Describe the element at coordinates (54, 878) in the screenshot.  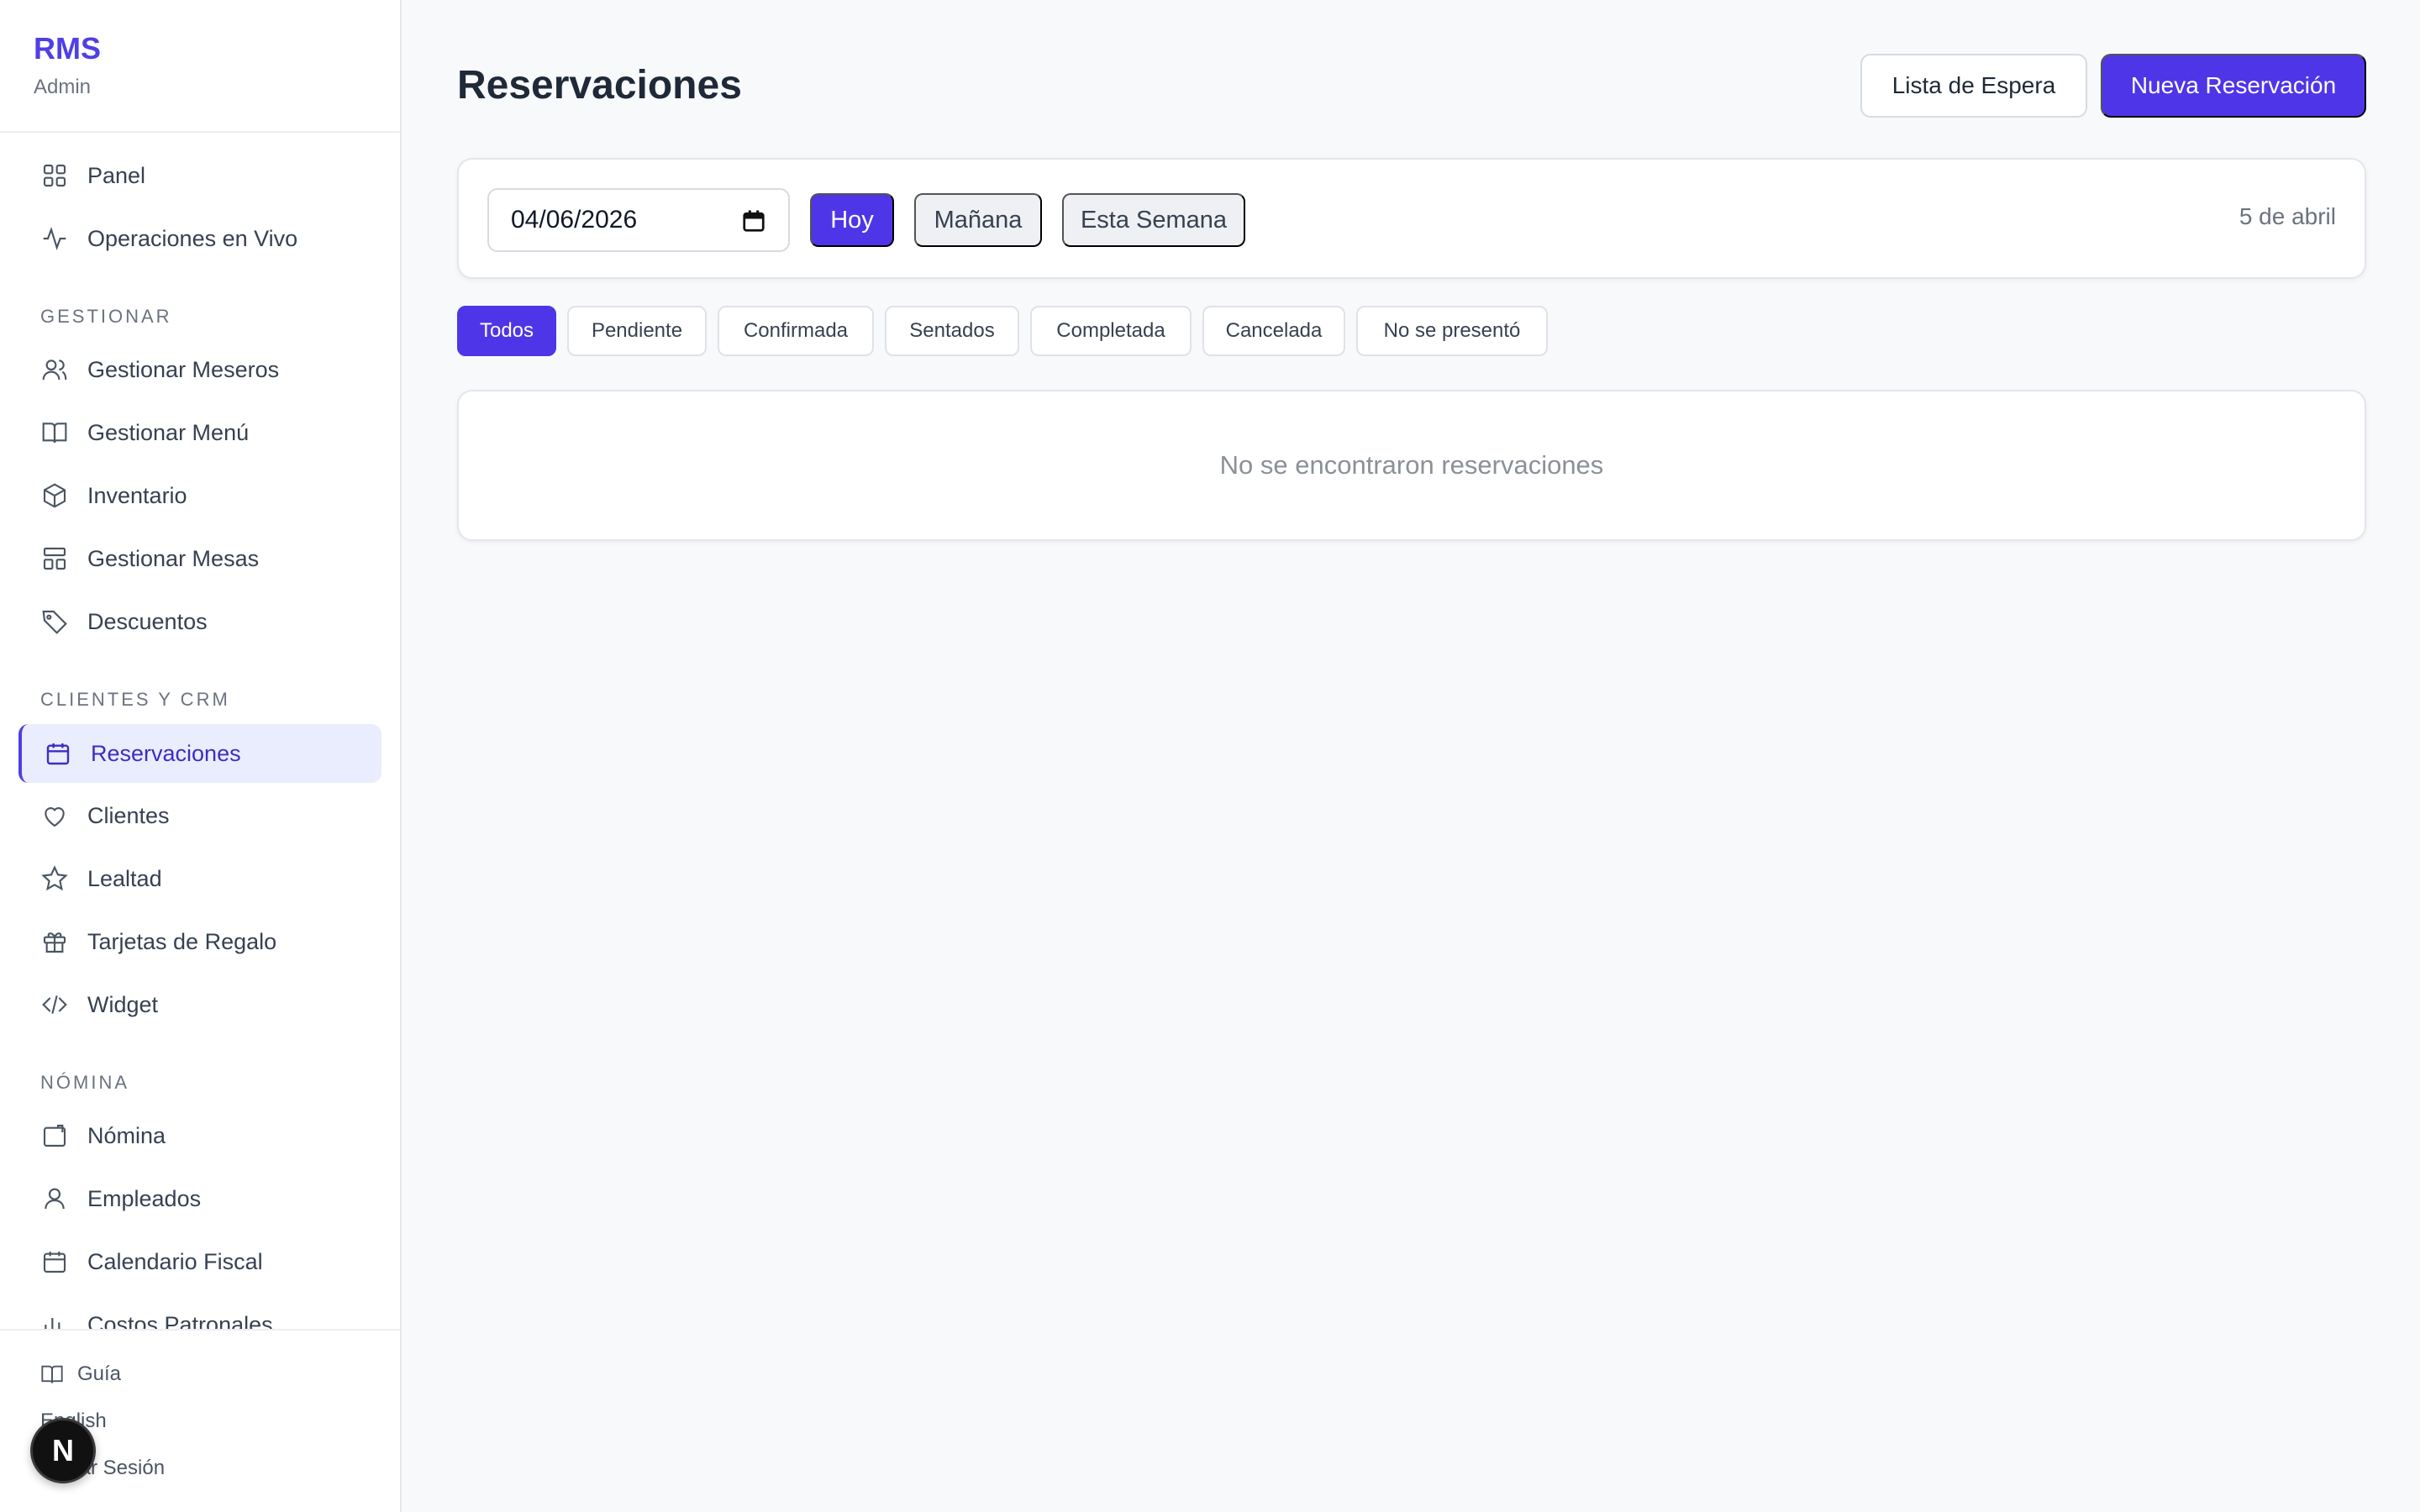
I see `star-icon` at that location.